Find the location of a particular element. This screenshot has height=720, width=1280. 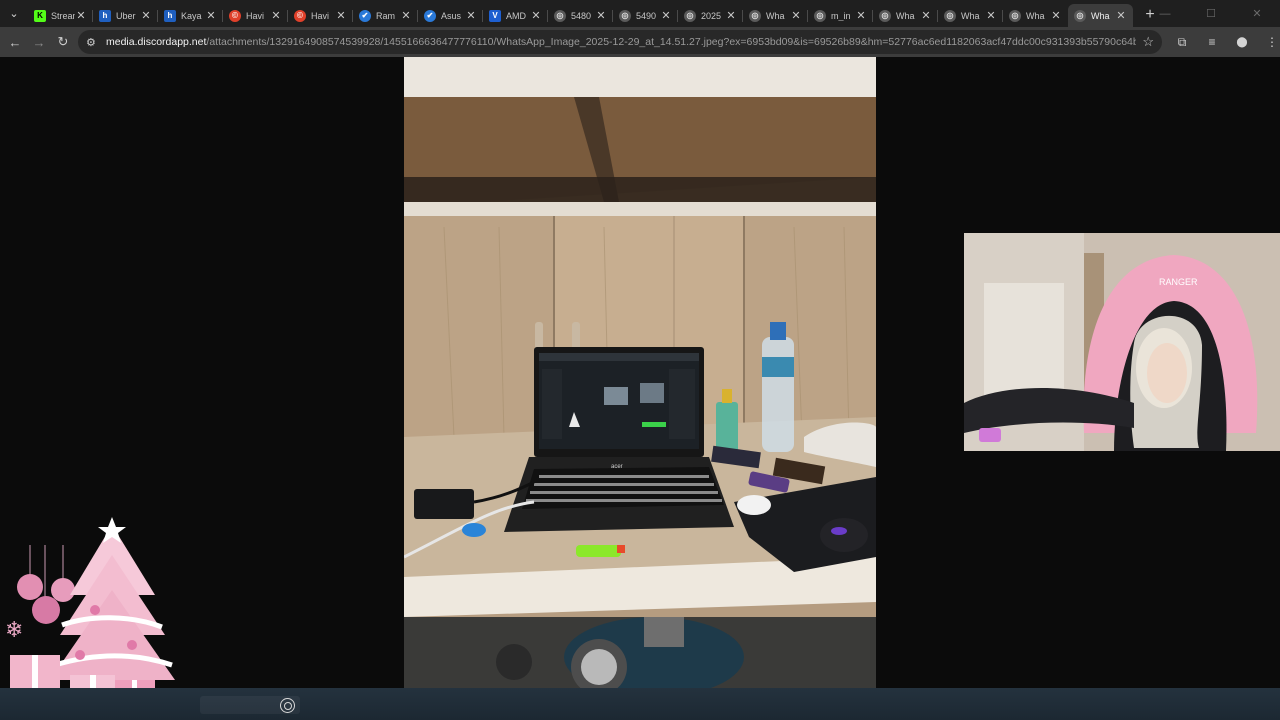

webcam-overlay: RANGER is located at coordinates (1122, 342).